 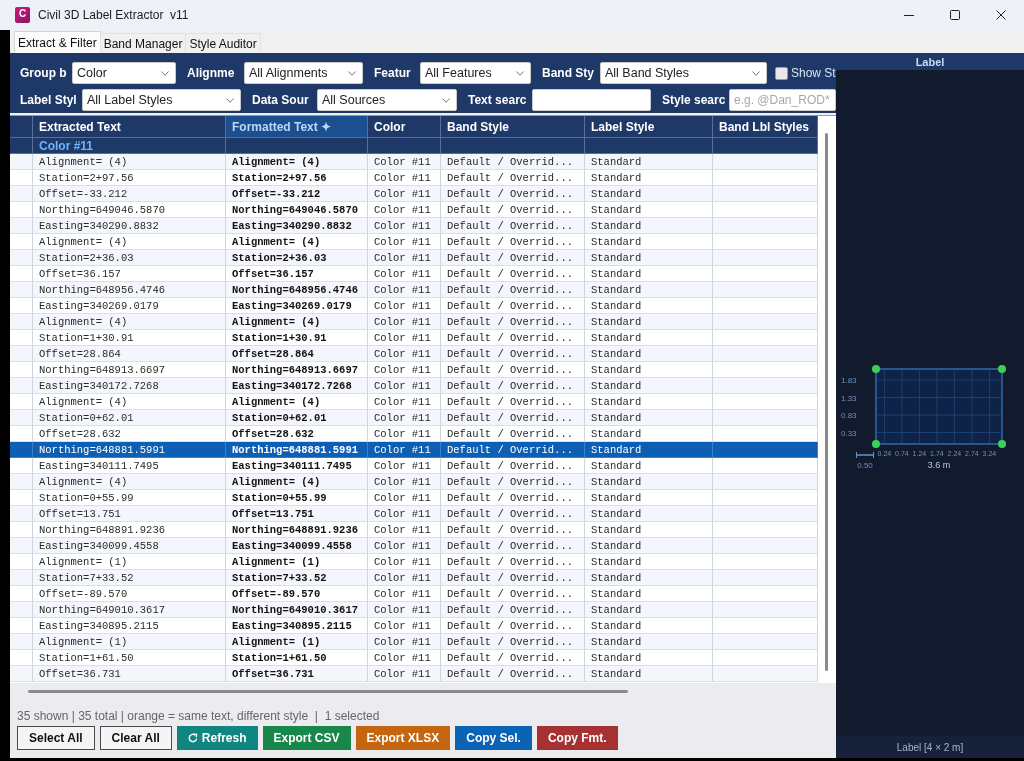 What do you see at coordinates (414, 450) in the screenshot?
I see `table-row: Northing=648881.5991 Northing=648881.5991 Color #11 Default / Overrid... Standard` at bounding box center [414, 450].